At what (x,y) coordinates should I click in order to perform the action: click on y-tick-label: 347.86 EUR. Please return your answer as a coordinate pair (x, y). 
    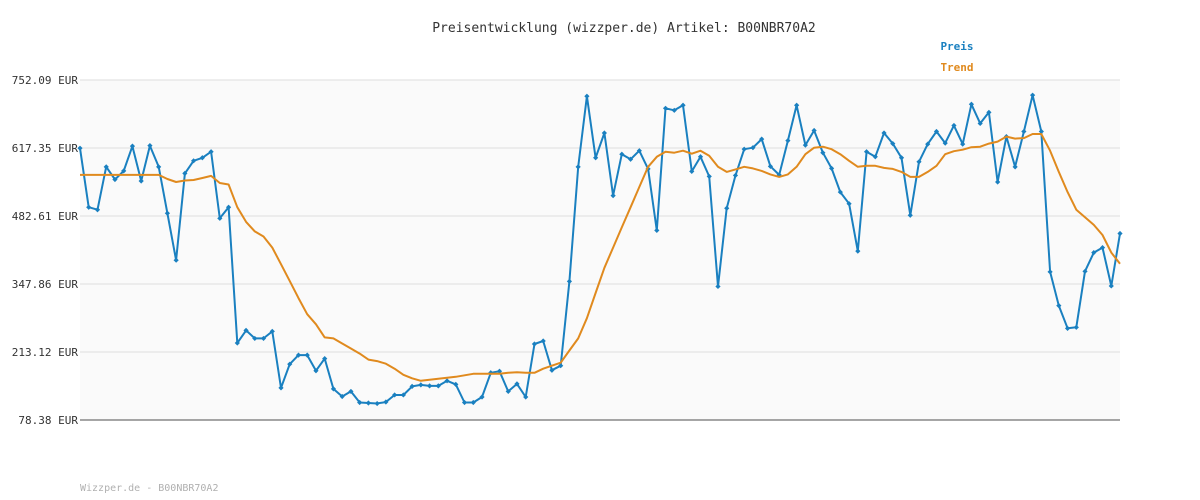
    Looking at the image, I should click on (45, 284).